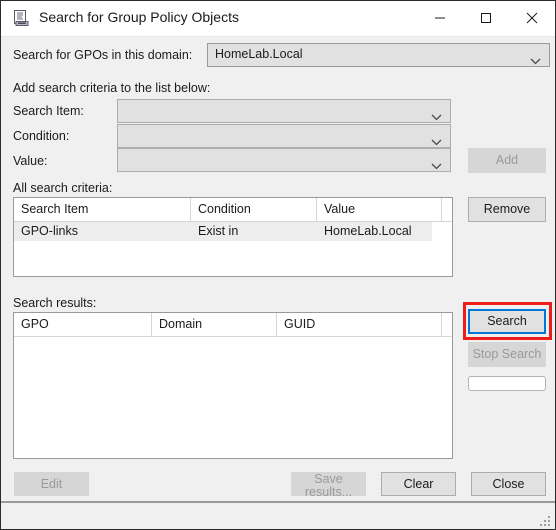  I want to click on close-icon, so click(532, 18).